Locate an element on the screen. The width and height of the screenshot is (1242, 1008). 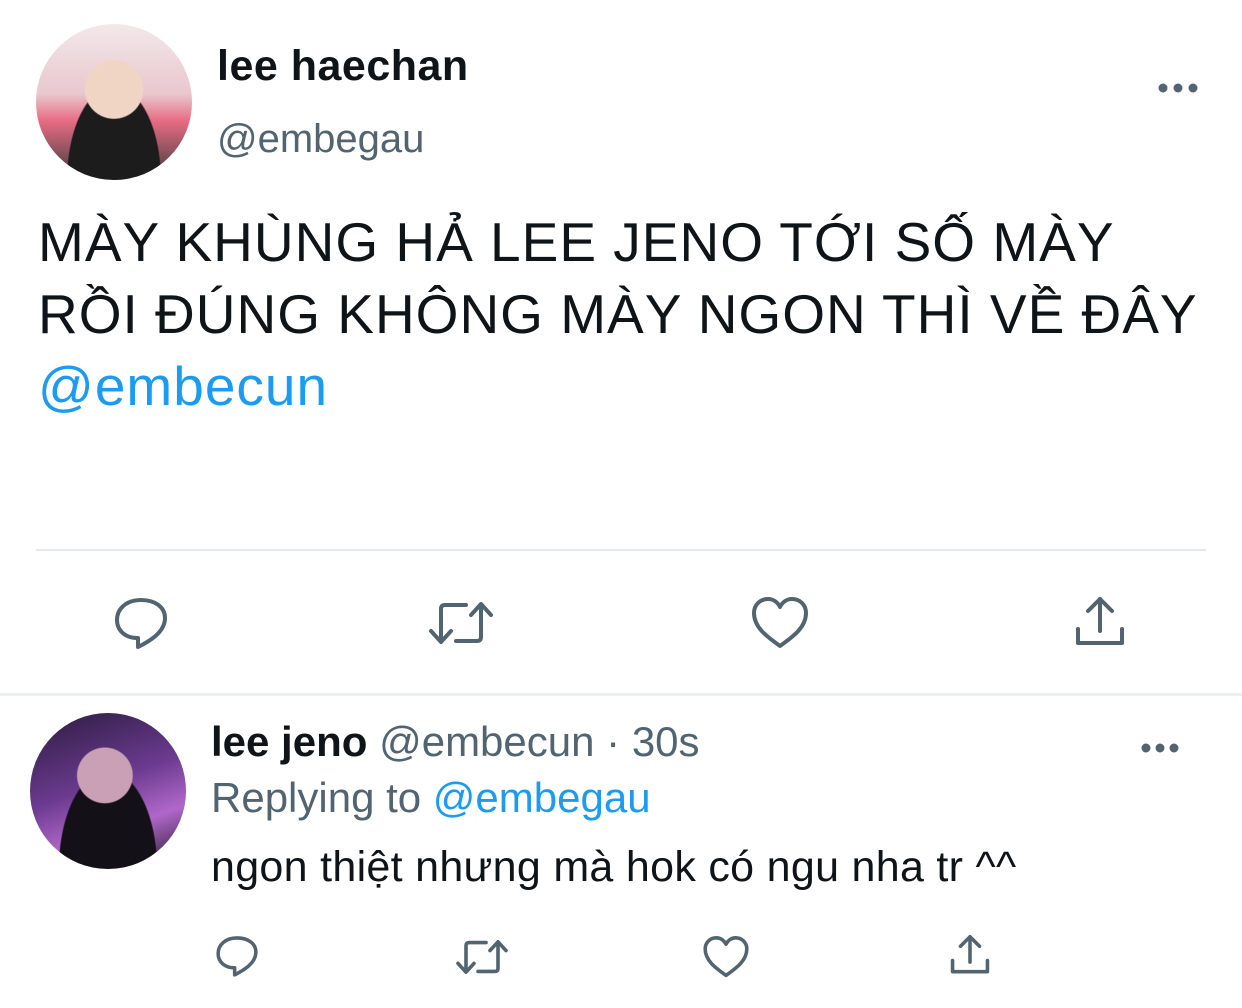
author-handle: @embegau is located at coordinates (320, 139).